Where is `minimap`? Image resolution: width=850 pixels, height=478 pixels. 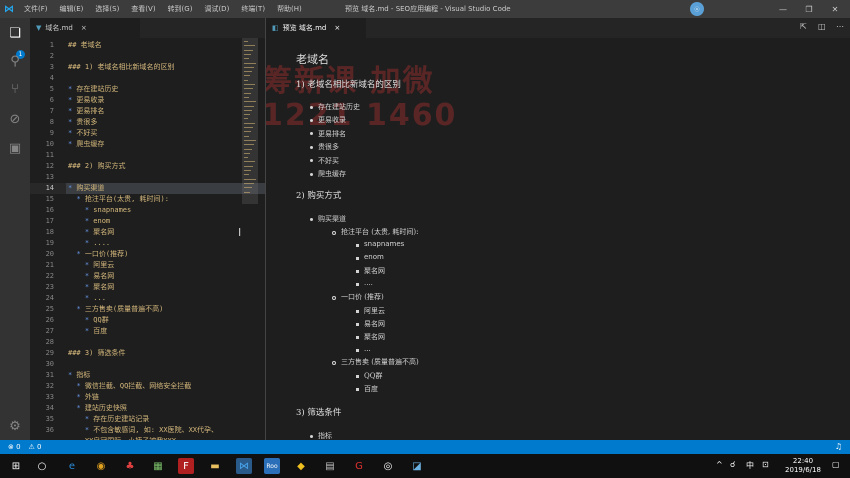
minimap is located at coordinates (250, 121).